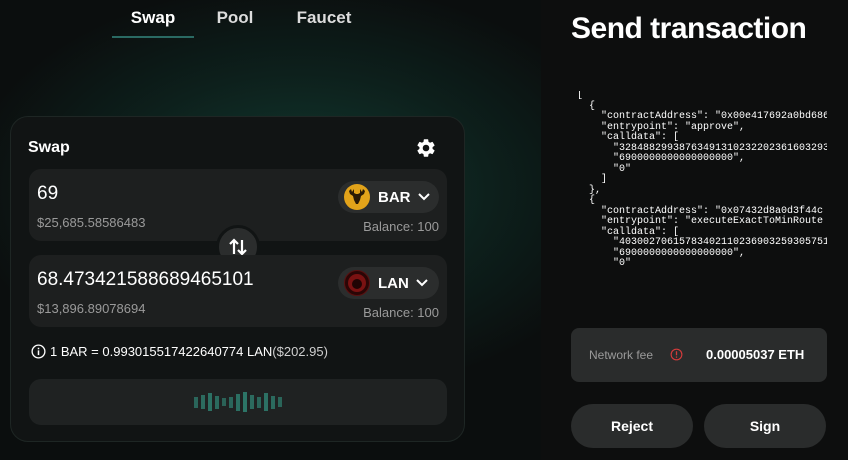  Describe the element at coordinates (755, 354) in the screenshot. I see `network-fee-value: 0.00005037 ETH` at that location.